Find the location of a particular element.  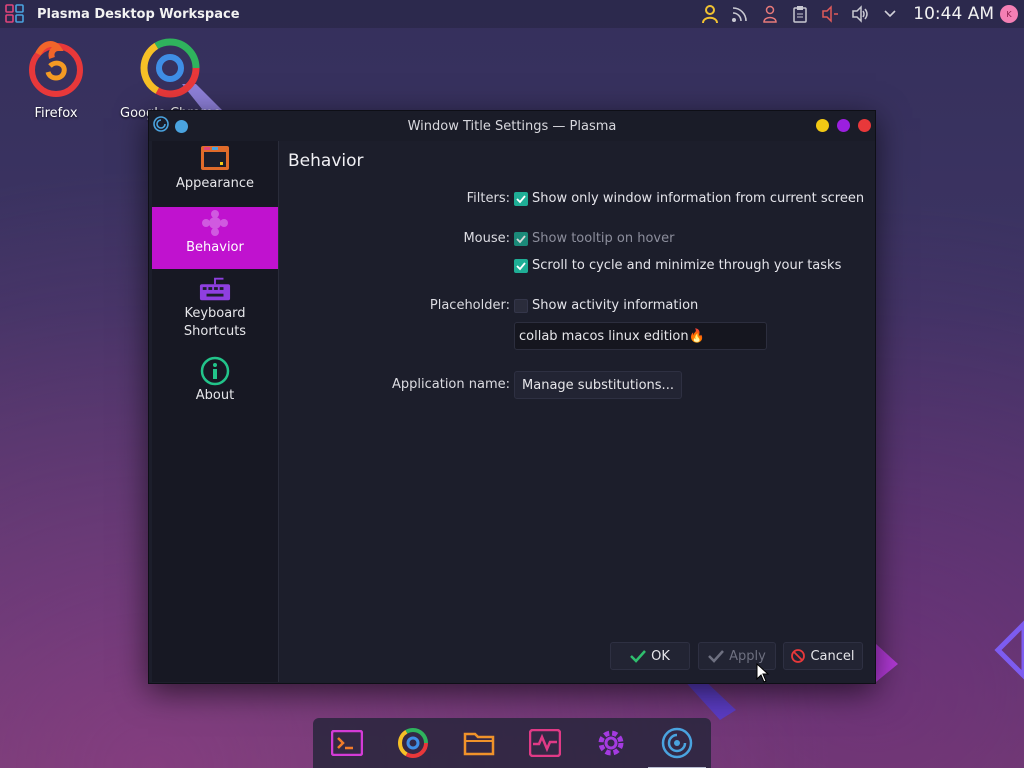

active-window-title: Plasma Desktop Workspace is located at coordinates (138, 14).